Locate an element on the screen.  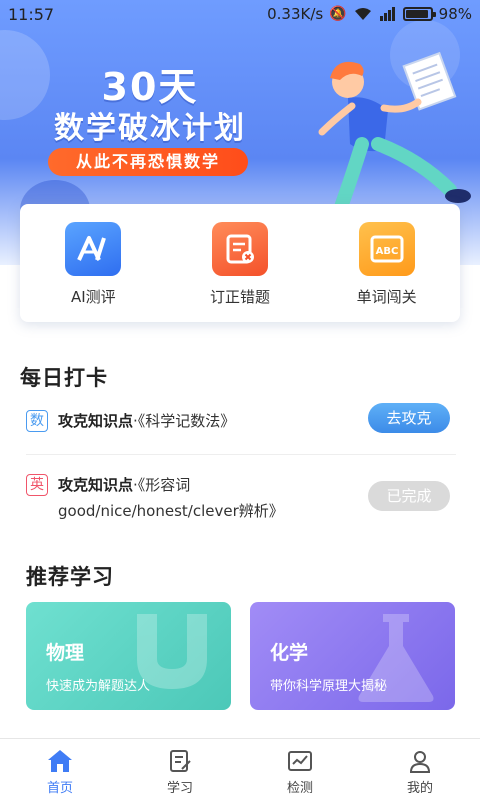
daily-checkin-title: 每日打卡 is located at coordinates (64, 378).